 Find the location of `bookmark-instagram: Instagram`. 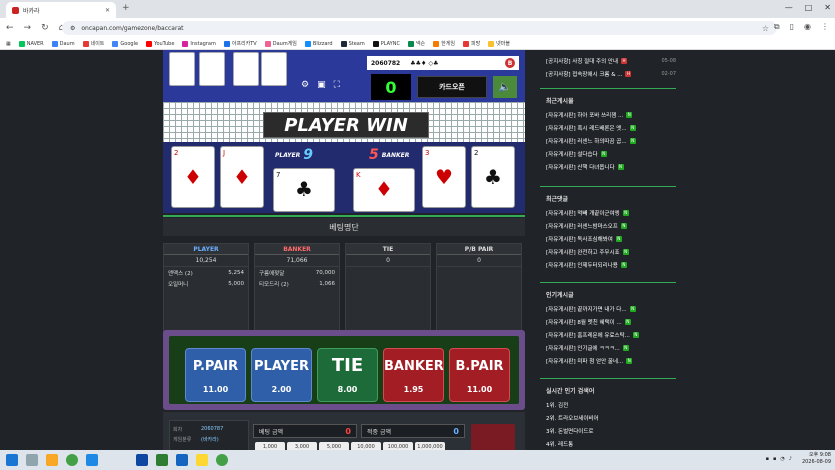

bookmark-instagram: Instagram is located at coordinates (199, 43).